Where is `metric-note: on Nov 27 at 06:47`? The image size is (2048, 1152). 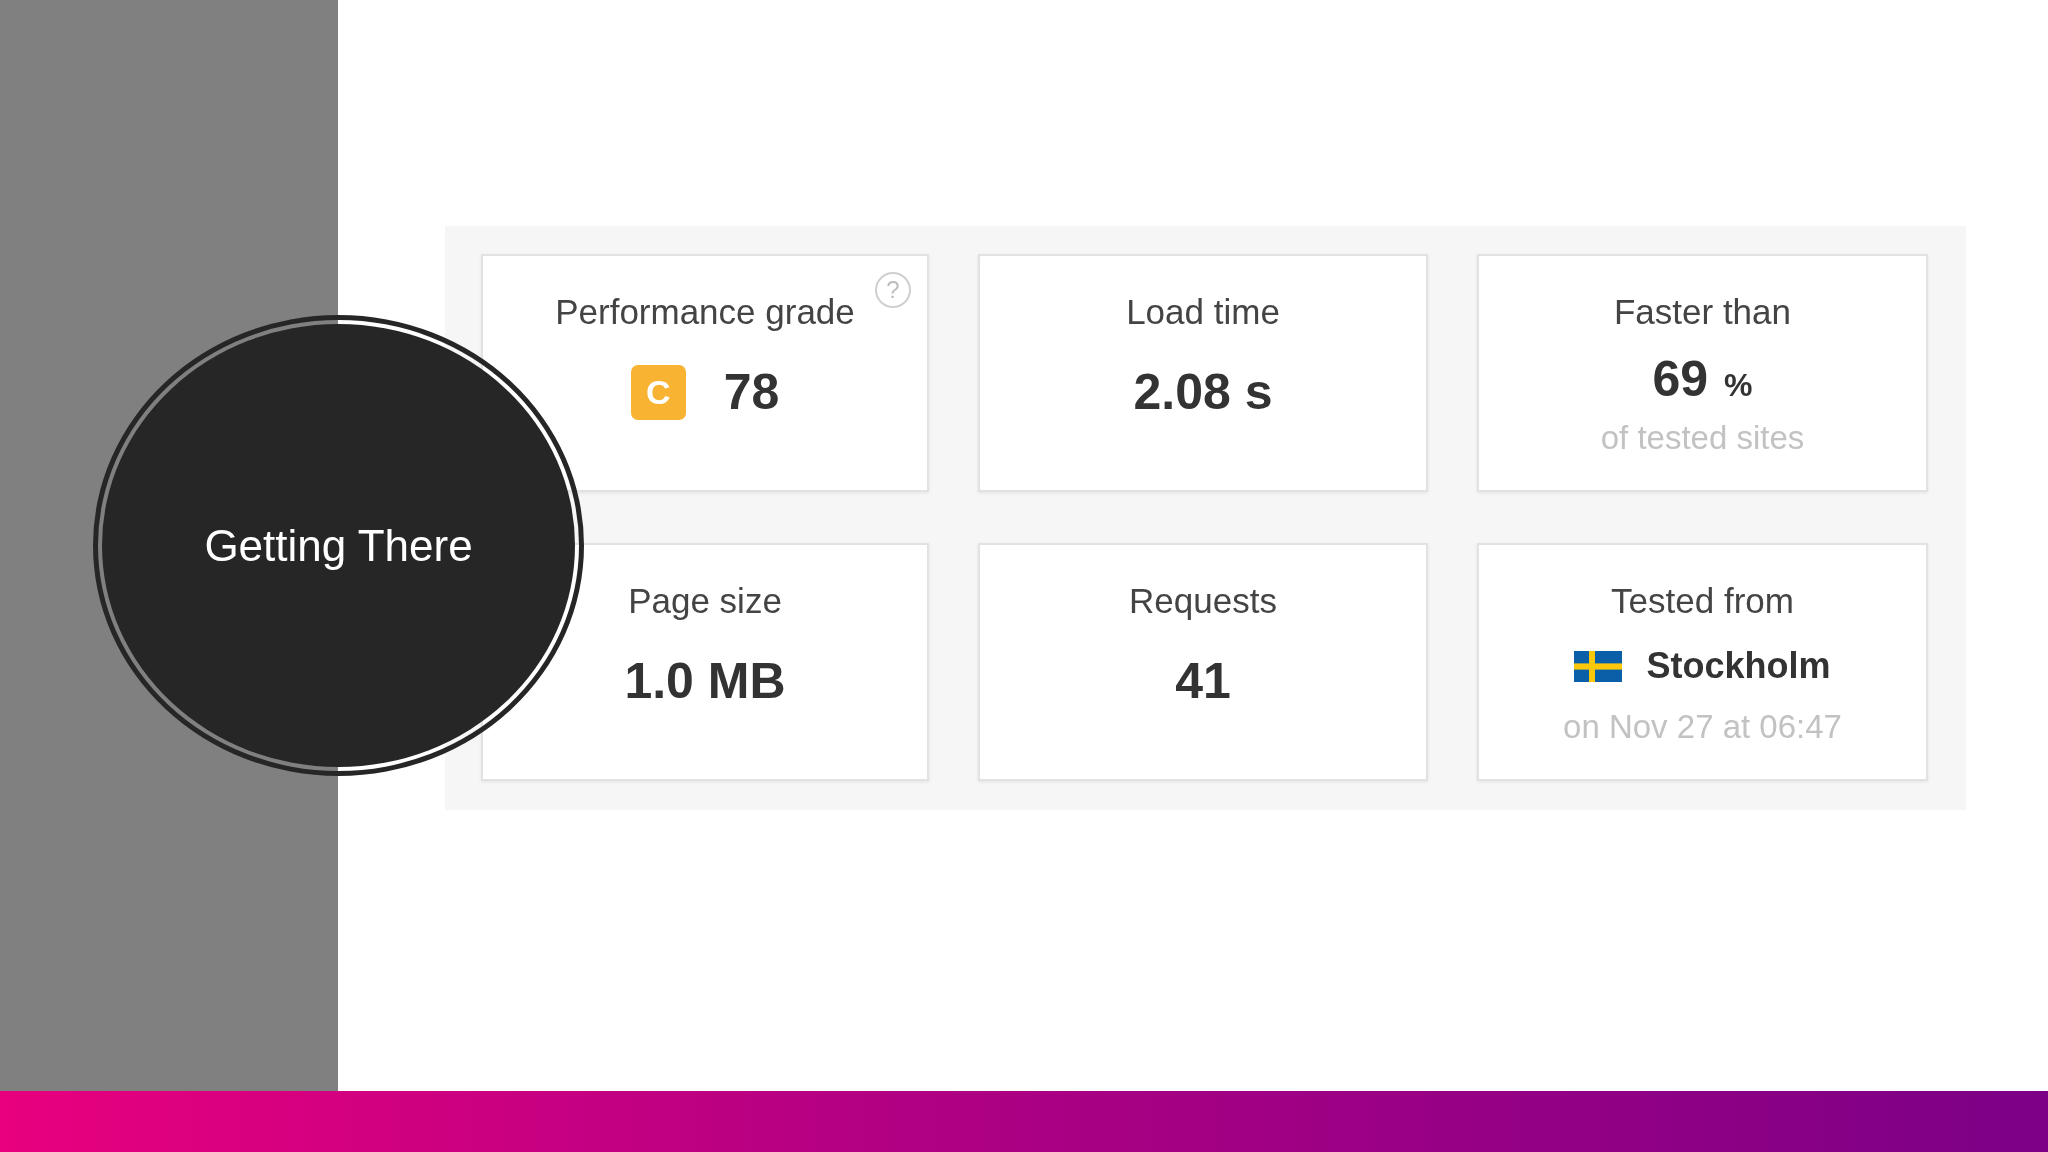
metric-note: on Nov 27 at 06:47 is located at coordinates (1702, 727).